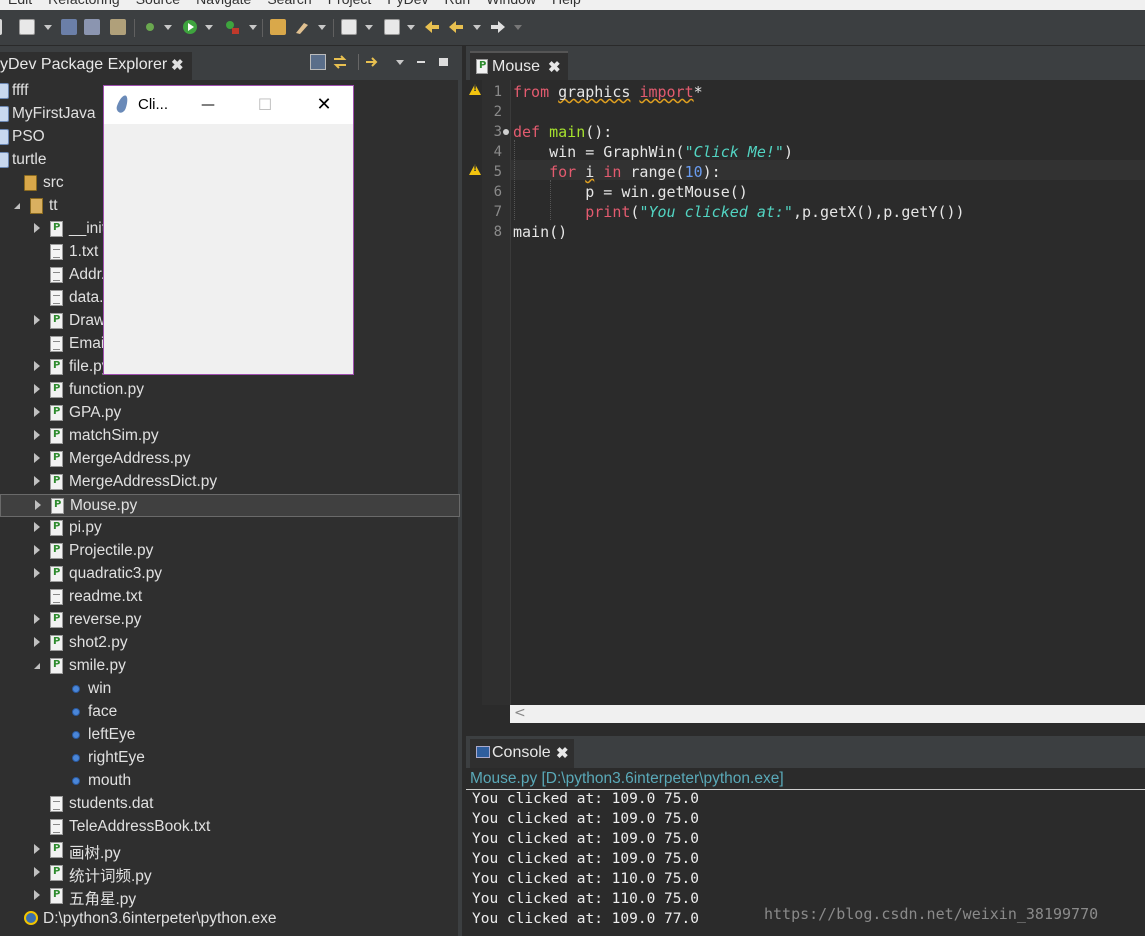 This screenshot has height=936, width=1145. Describe the element at coordinates (230, 666) in the screenshot. I see `tree-item: smile.py` at that location.